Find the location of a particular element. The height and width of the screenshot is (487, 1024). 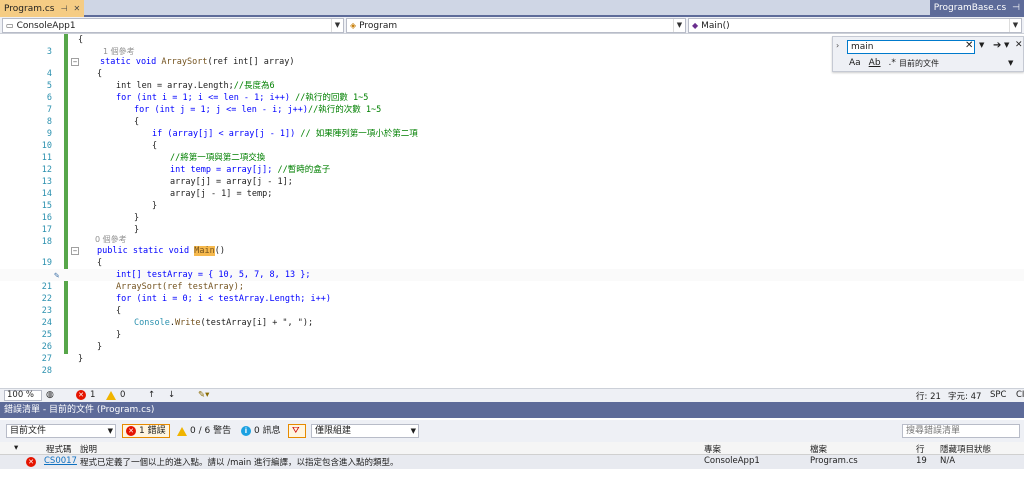

project-name: ConsoleApp1 is located at coordinates (46, 25).